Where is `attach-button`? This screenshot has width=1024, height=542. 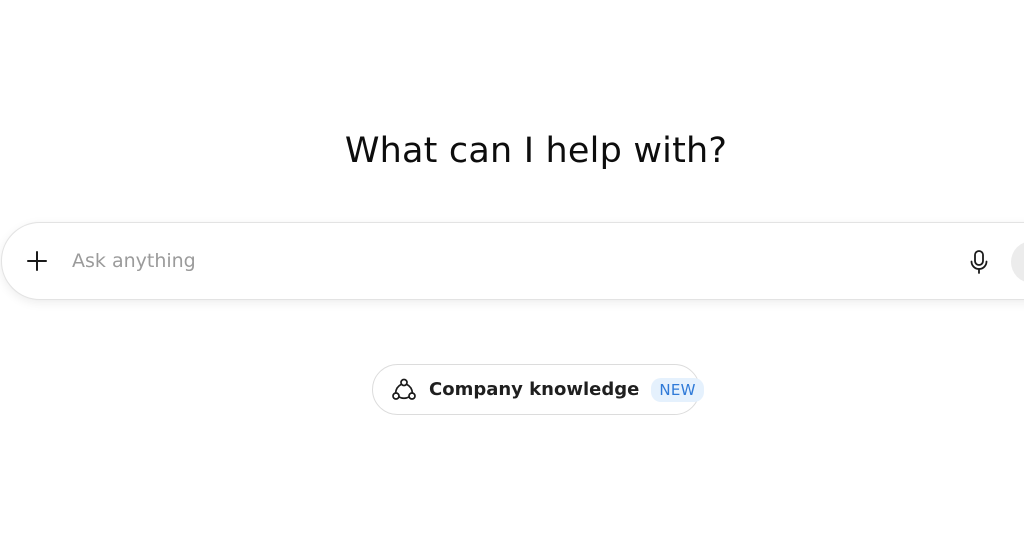 attach-button is located at coordinates (37, 261).